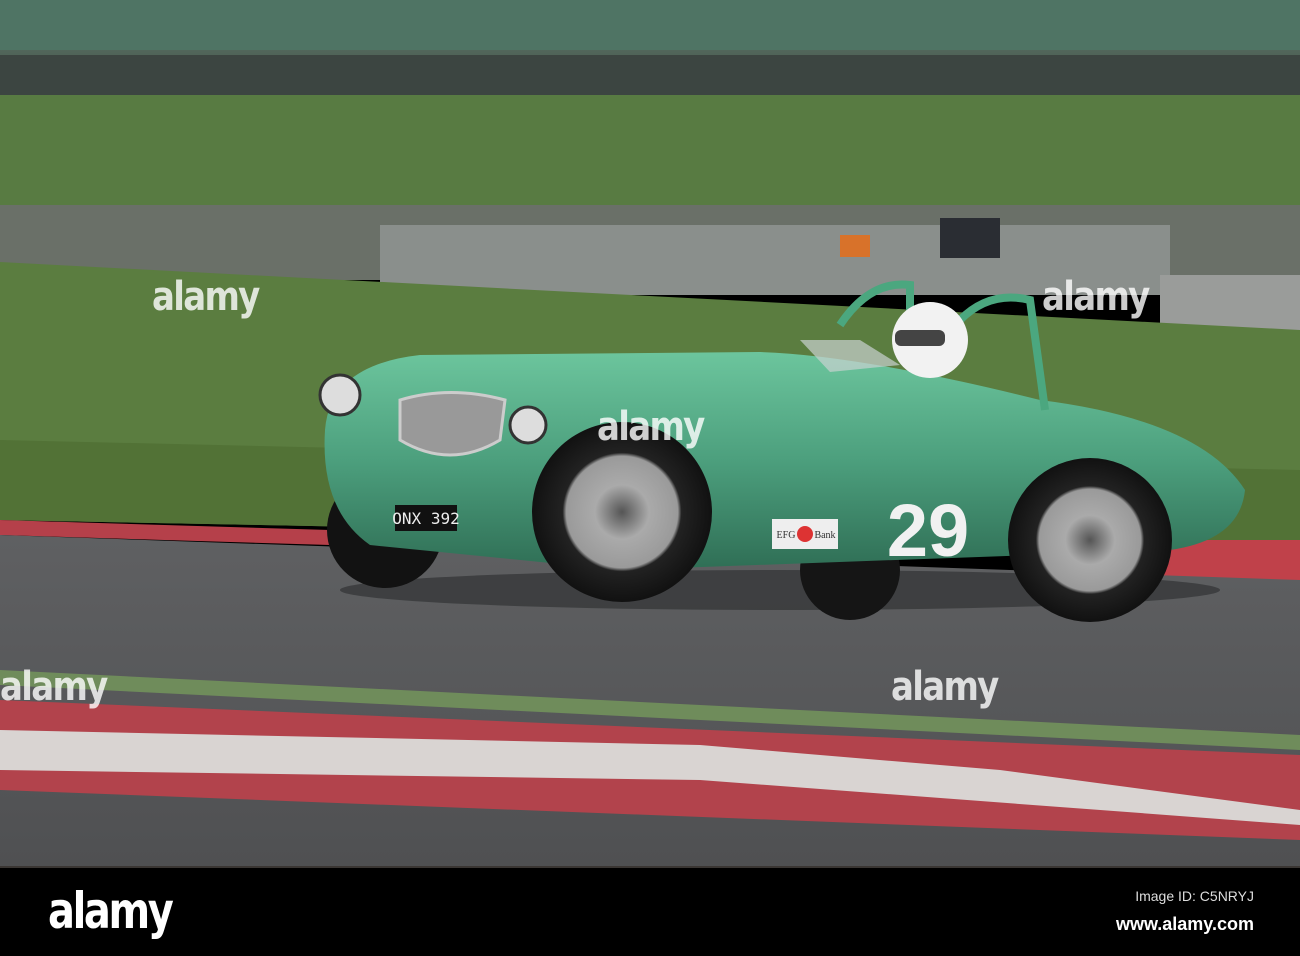  I want to click on image-id: Image ID: C5NRYJ, so click(1194, 896).